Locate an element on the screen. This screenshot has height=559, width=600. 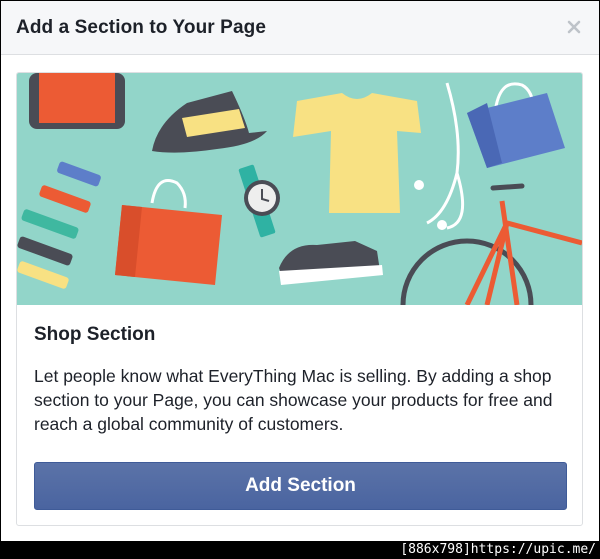
dialog-header: Add a Section to Your Page is located at coordinates (300, 28).